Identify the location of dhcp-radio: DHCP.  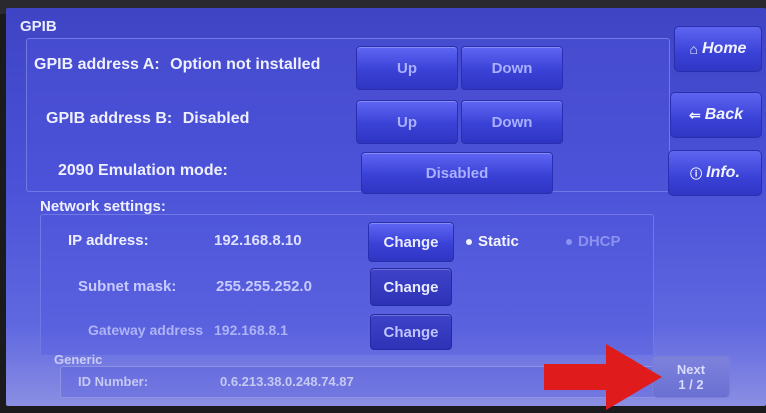
(593, 241).